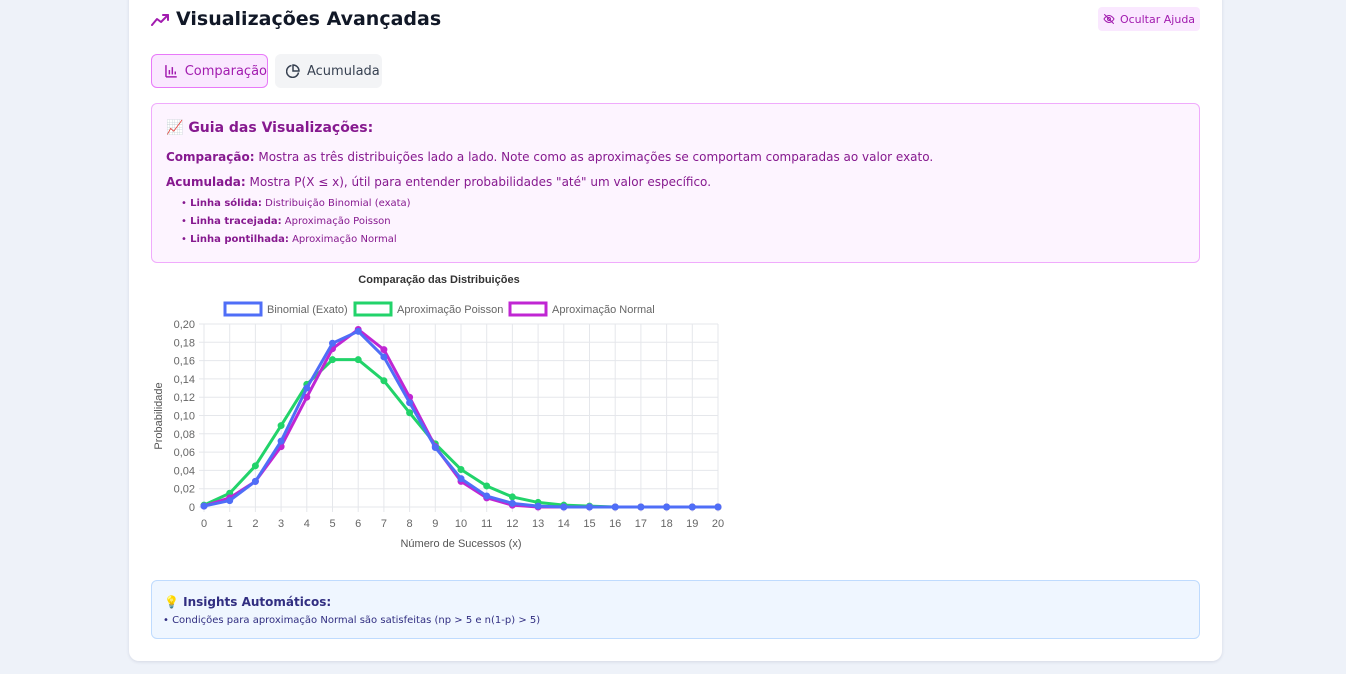  I want to click on y-tick-label: 0, so click(192, 508).